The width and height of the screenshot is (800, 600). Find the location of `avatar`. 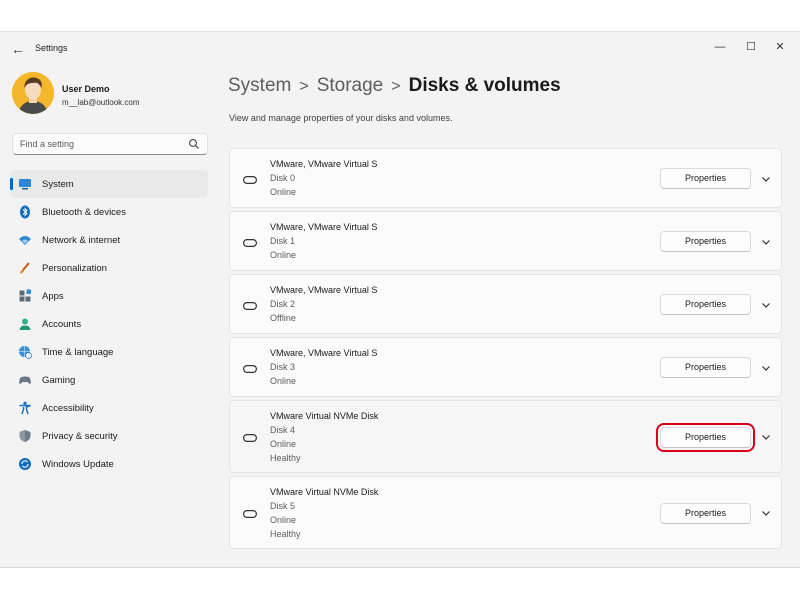

avatar is located at coordinates (33, 93).